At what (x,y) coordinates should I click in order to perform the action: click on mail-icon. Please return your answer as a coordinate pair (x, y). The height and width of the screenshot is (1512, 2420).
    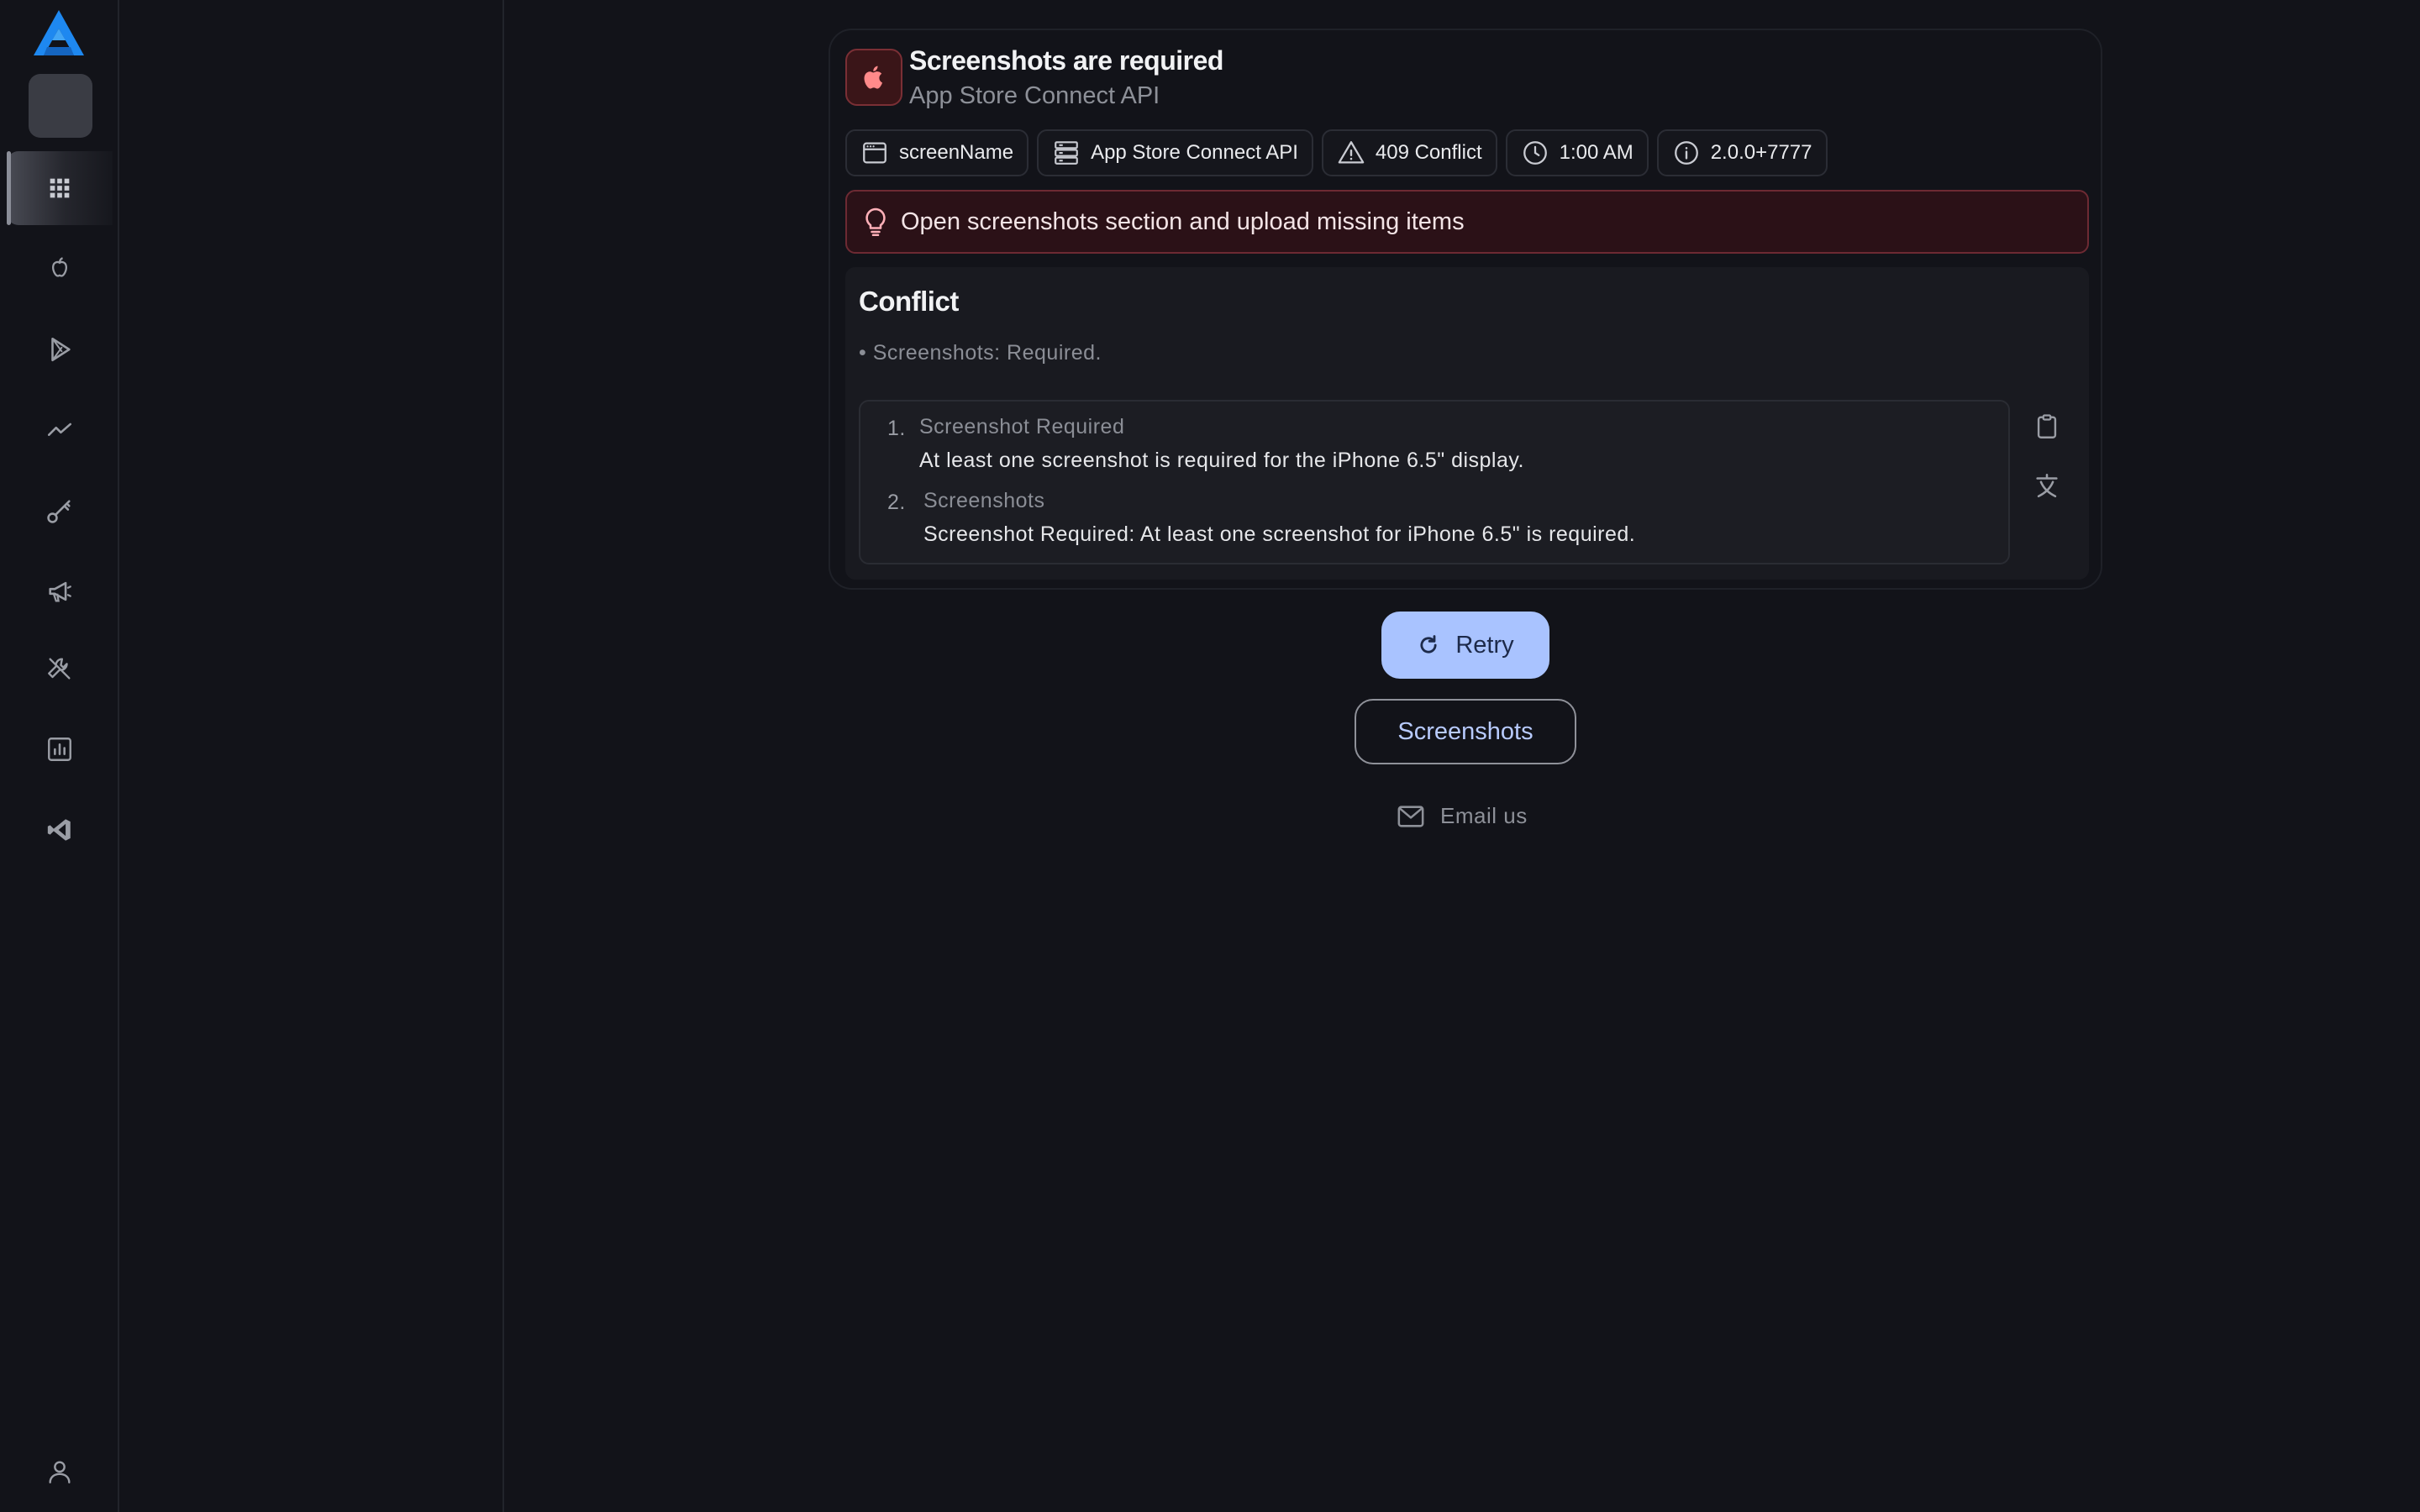
    Looking at the image, I should click on (1410, 816).